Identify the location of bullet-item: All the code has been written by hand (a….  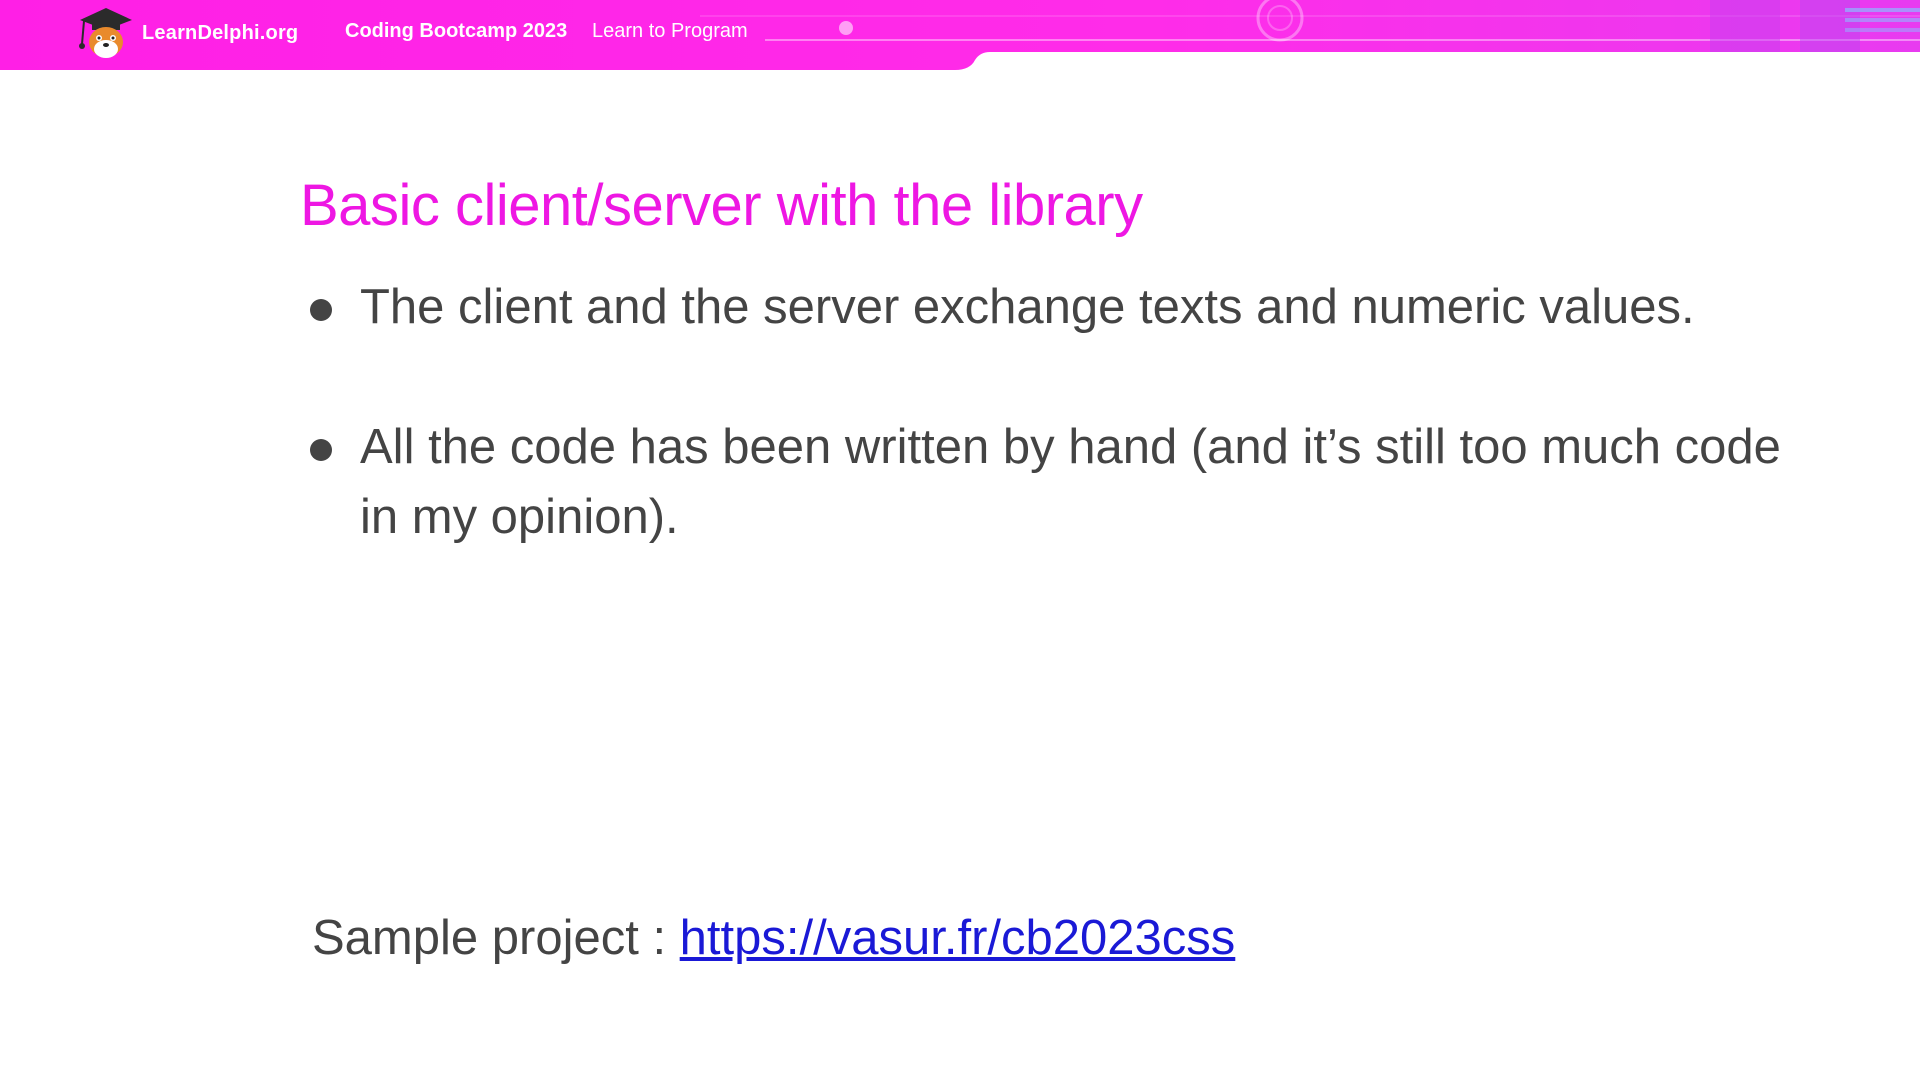
(1060, 482).